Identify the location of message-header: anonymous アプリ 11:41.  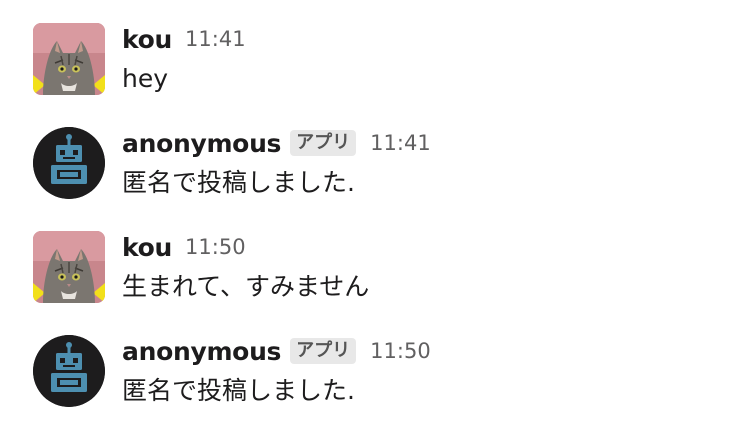
(276, 143).